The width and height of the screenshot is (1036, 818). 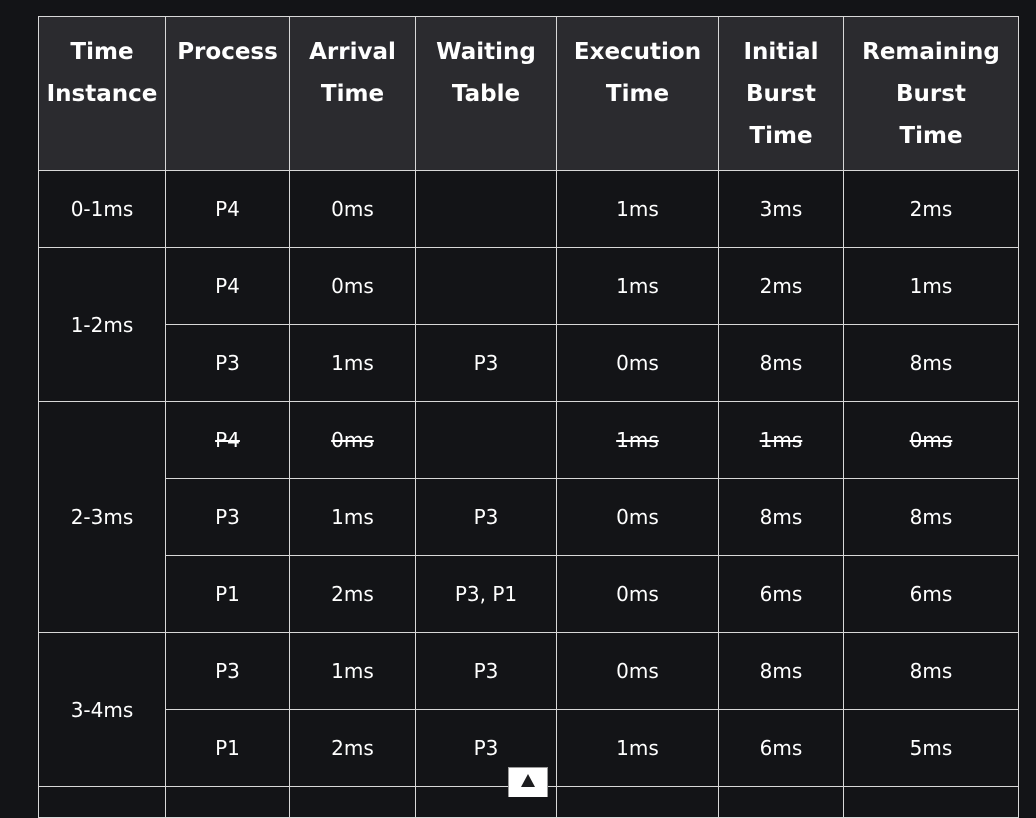 What do you see at coordinates (486, 594) in the screenshot?
I see `waiting-cell: P3, P1` at bounding box center [486, 594].